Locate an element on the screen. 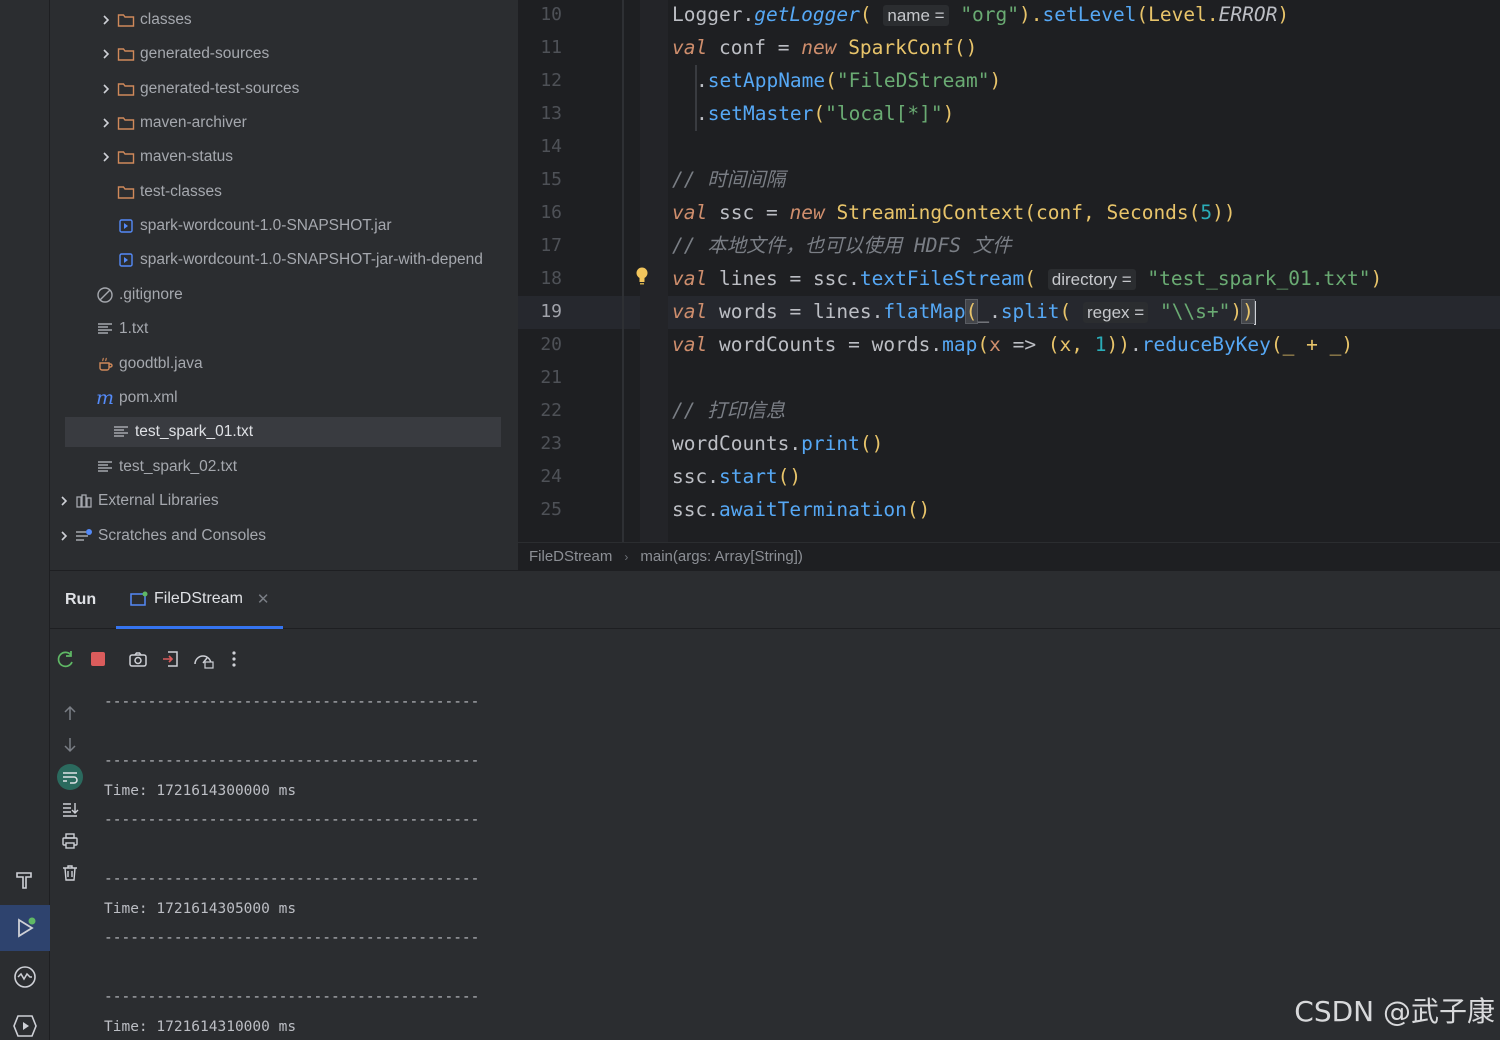 Image resolution: width=1500 pixels, height=1040 pixels. tree-item-label: test_spark_02.txt is located at coordinates (178, 466).